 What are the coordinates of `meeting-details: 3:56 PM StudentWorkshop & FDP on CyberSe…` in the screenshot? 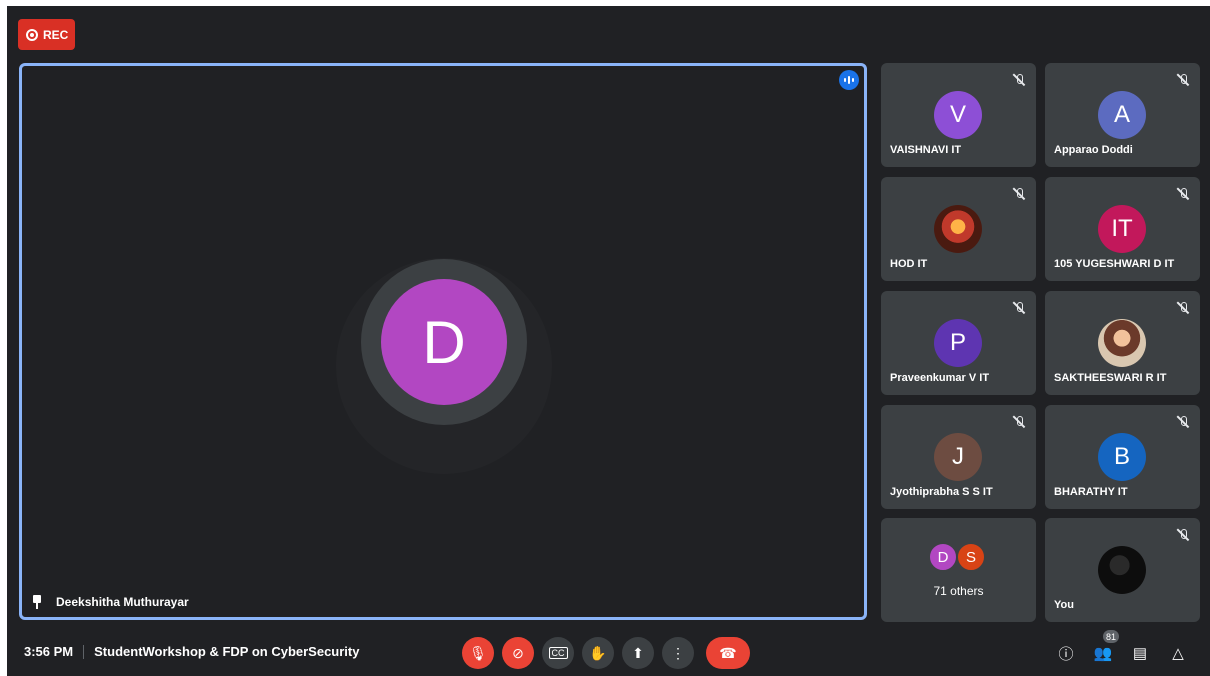 It's located at (191, 651).